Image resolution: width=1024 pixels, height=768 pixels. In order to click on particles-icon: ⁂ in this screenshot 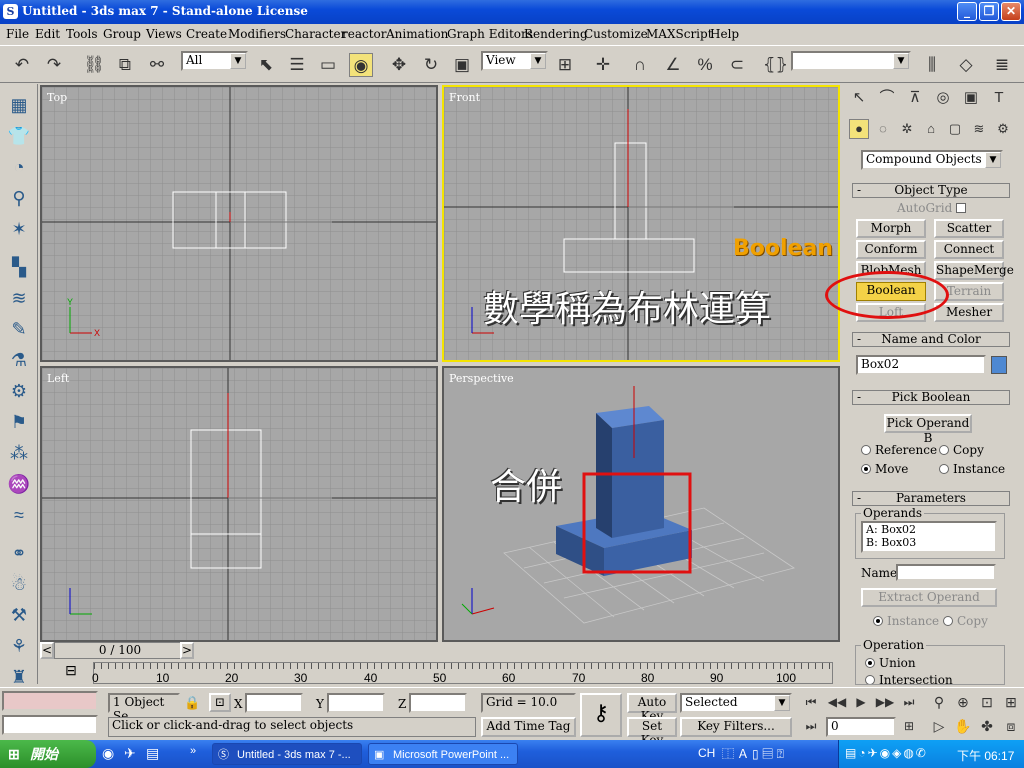, I will do `click(19, 453)`.